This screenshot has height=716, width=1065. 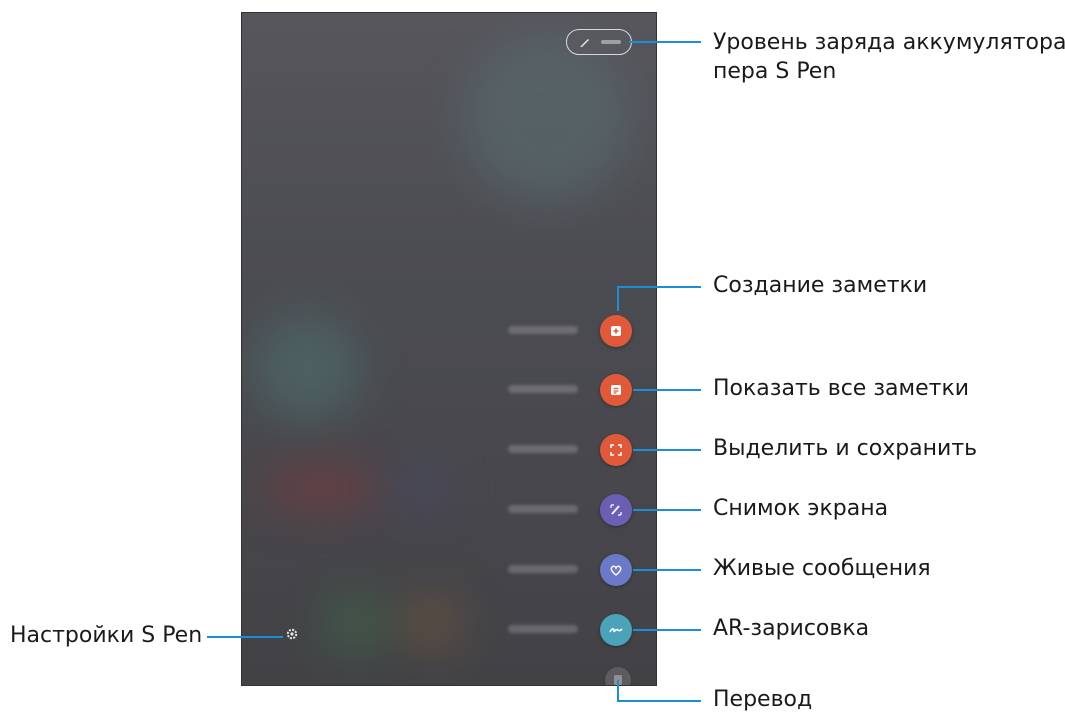 I want to click on ar-doodle-button, so click(x=616, y=630).